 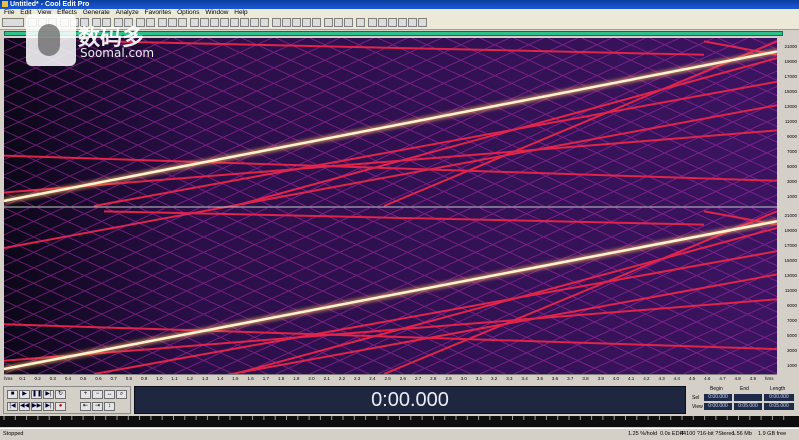 I want to click on record-mode-button, so click(x=194, y=22).